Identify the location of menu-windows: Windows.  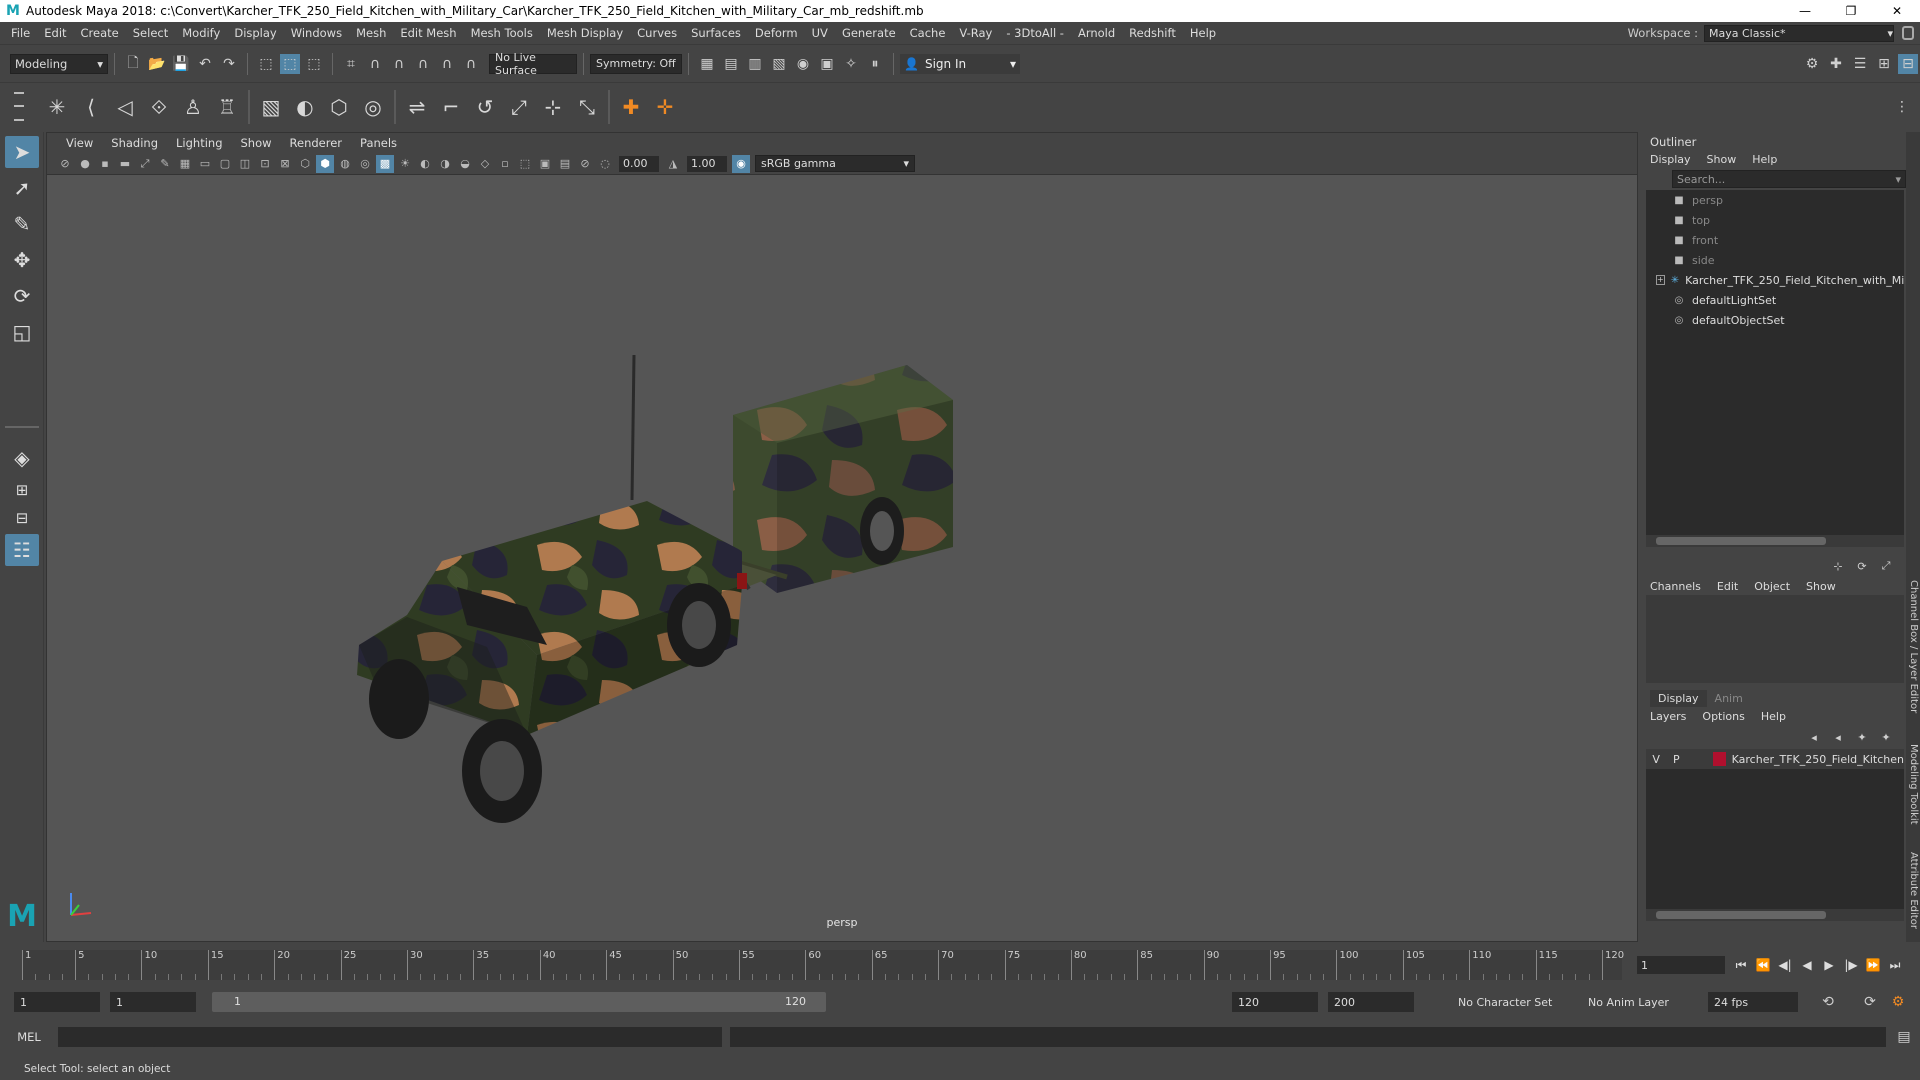
(316, 33).